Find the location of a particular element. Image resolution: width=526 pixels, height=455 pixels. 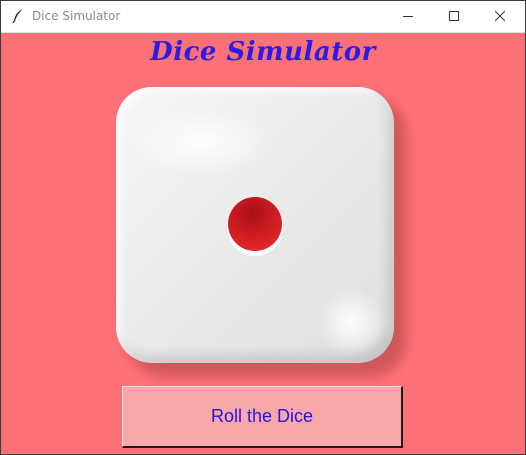

window-title: Dice Simulator is located at coordinates (76, 16).